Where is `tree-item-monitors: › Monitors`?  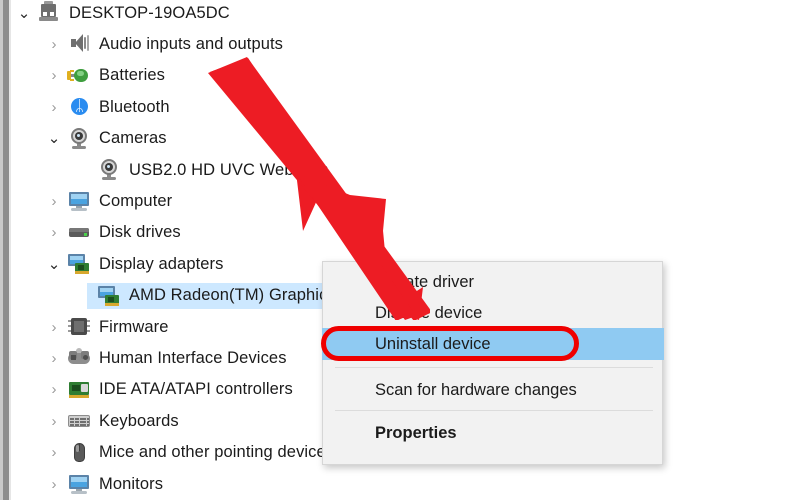
tree-item-monitors: › Monitors is located at coordinates (102, 484).